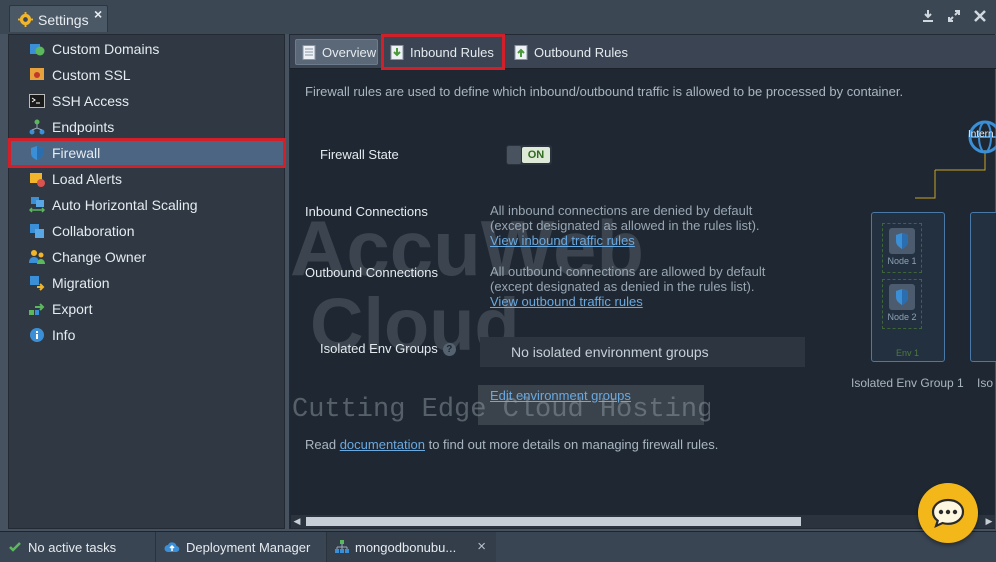 The width and height of the screenshot is (996, 562). I want to click on tab-outbound-label: Outbound Rules, so click(581, 52).